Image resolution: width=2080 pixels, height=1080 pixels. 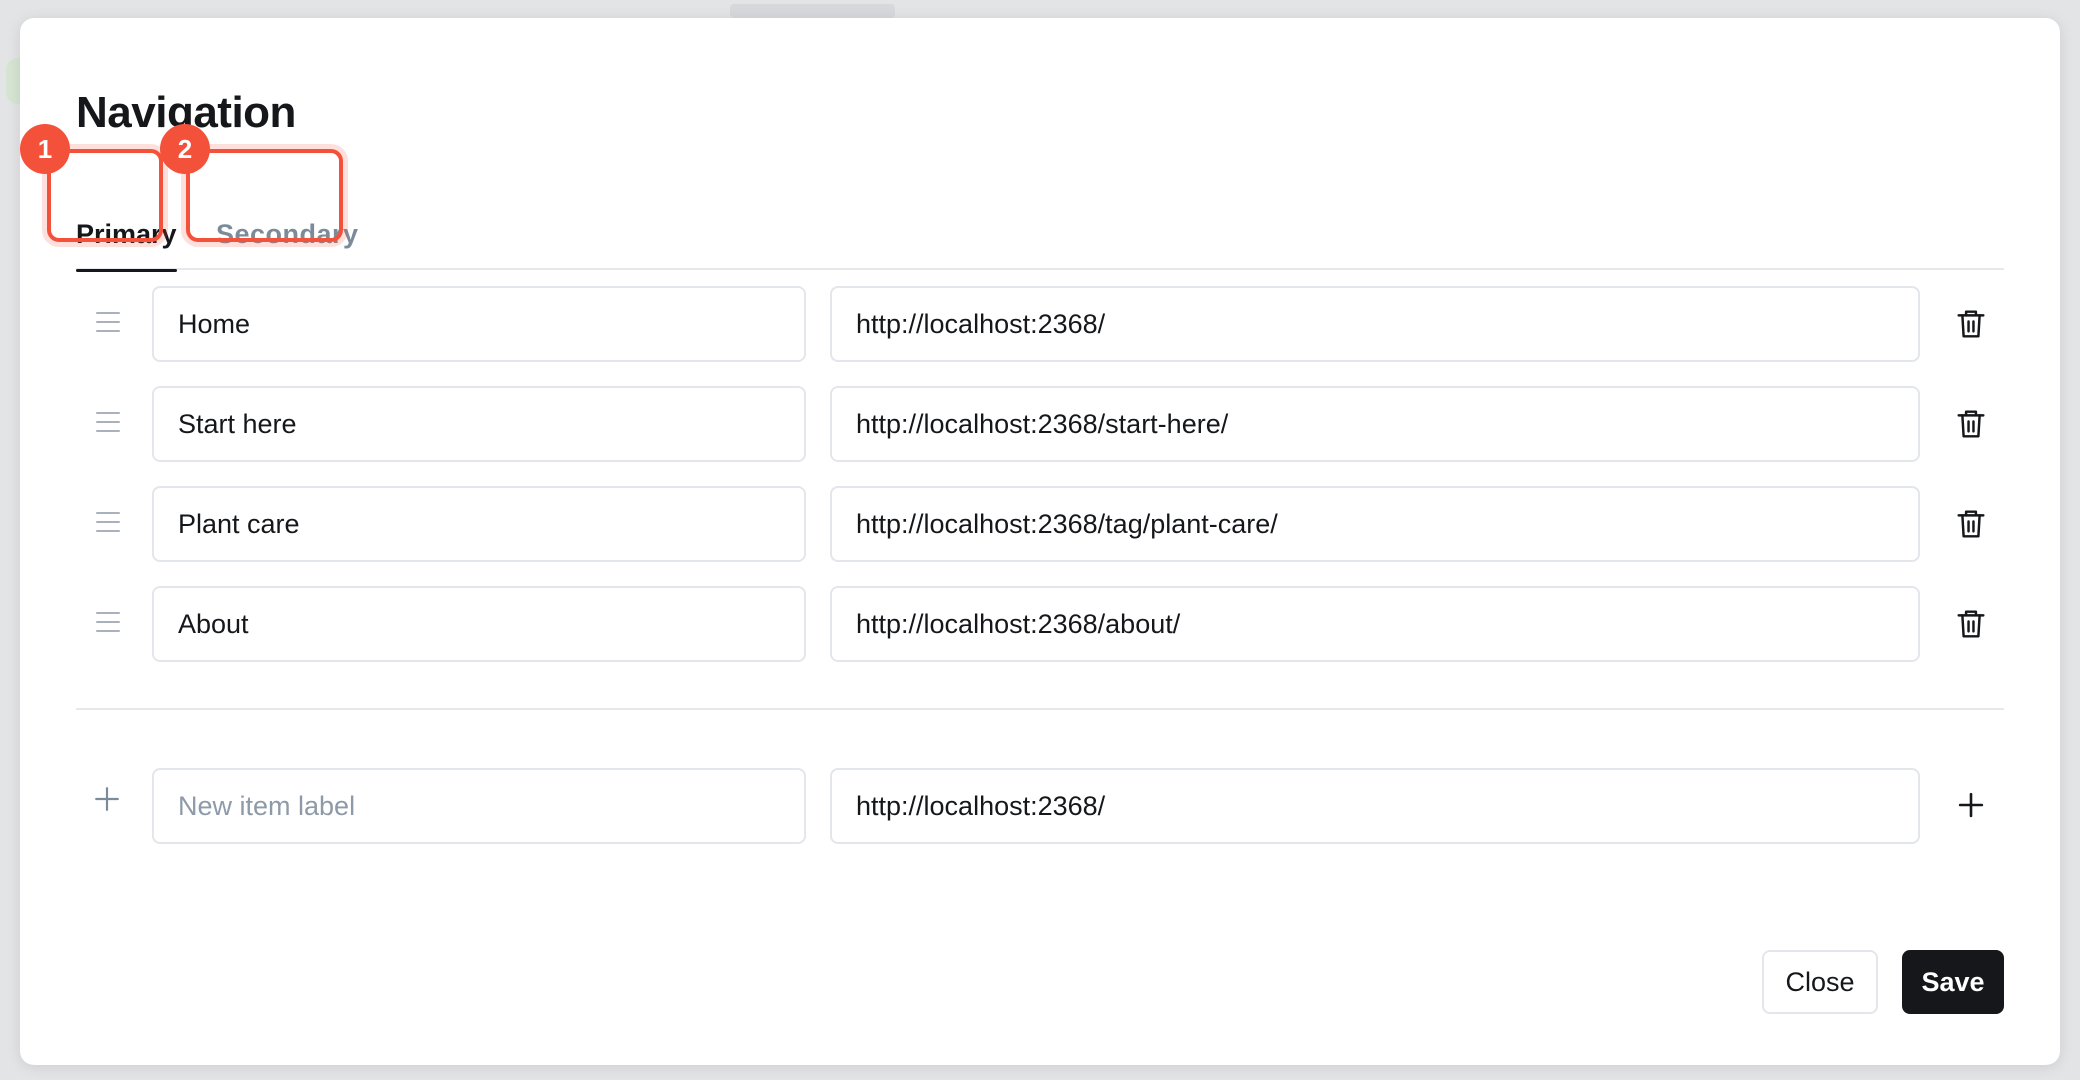 I want to click on plus-icon, so click(x=107, y=799).